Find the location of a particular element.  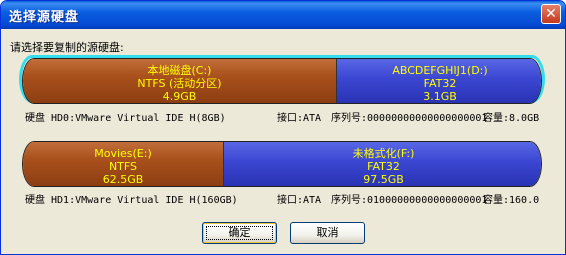

cancel-button: 取消 is located at coordinates (327, 233).